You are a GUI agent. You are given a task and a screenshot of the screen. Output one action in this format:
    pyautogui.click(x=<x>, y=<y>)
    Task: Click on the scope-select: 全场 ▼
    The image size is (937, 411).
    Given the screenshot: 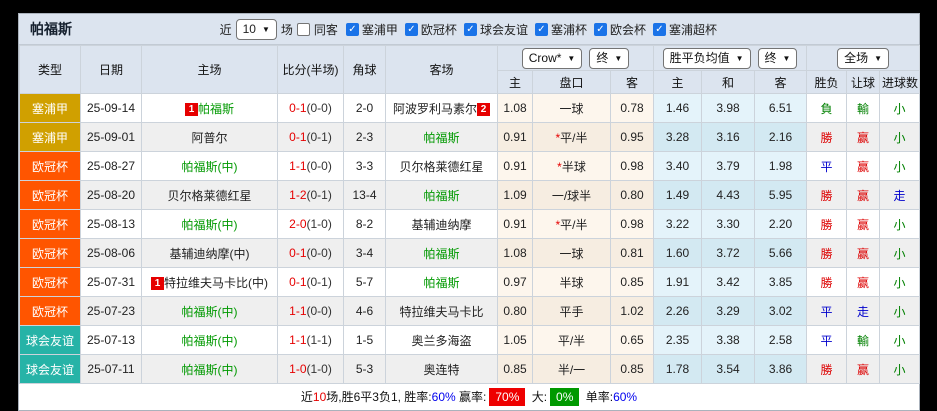 What is the action you would take?
    pyautogui.click(x=863, y=58)
    